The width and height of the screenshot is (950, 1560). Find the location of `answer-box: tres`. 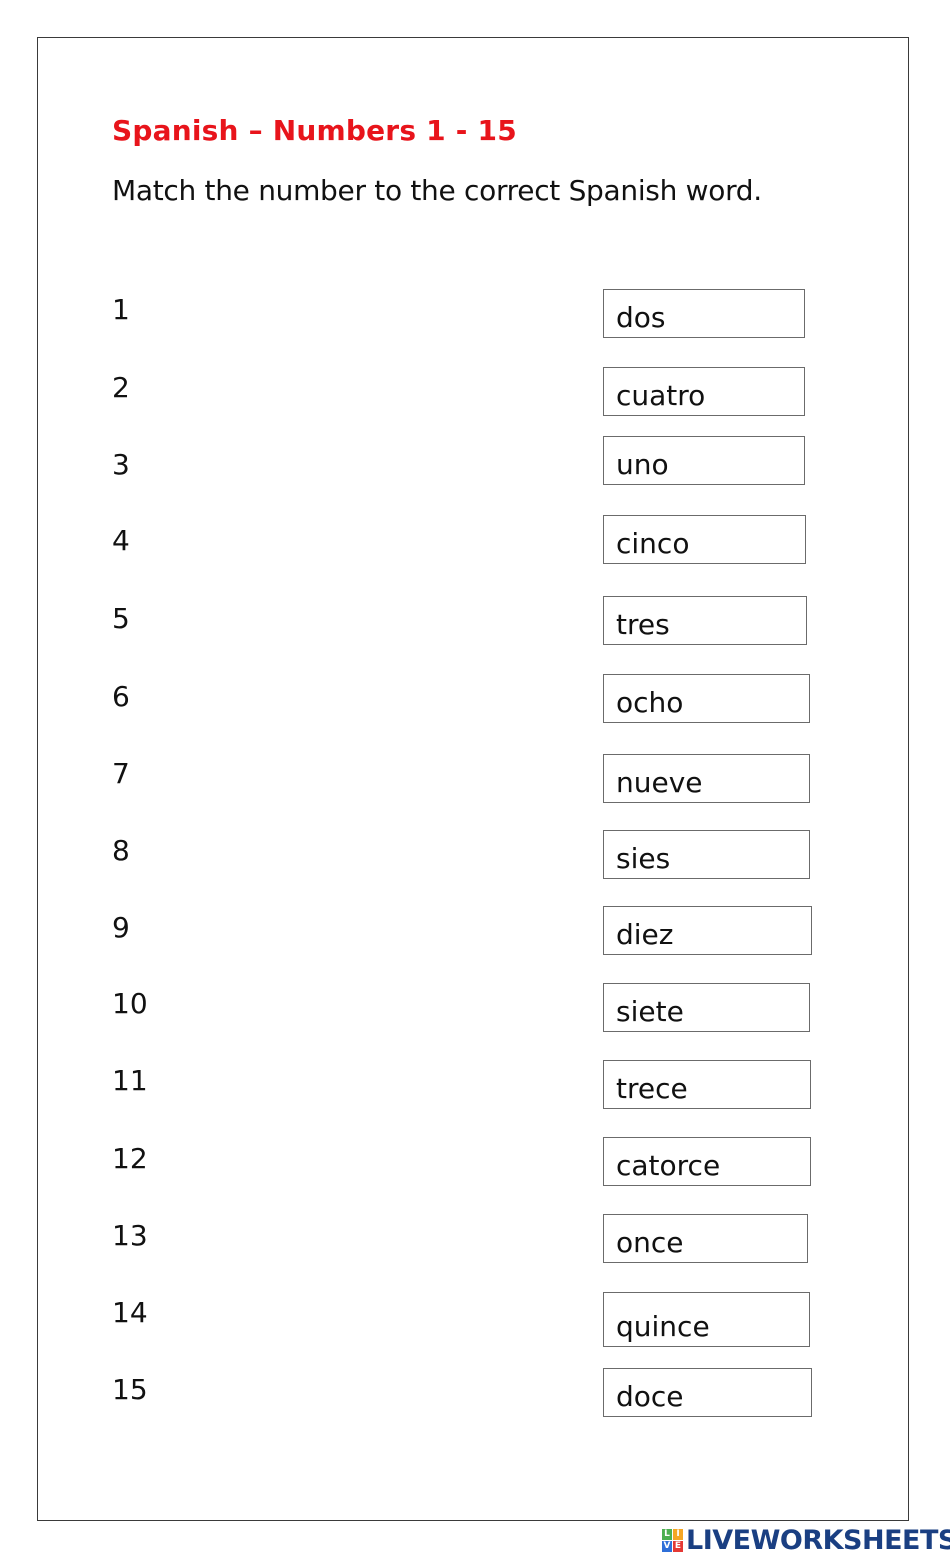

answer-box: tres is located at coordinates (705, 620).